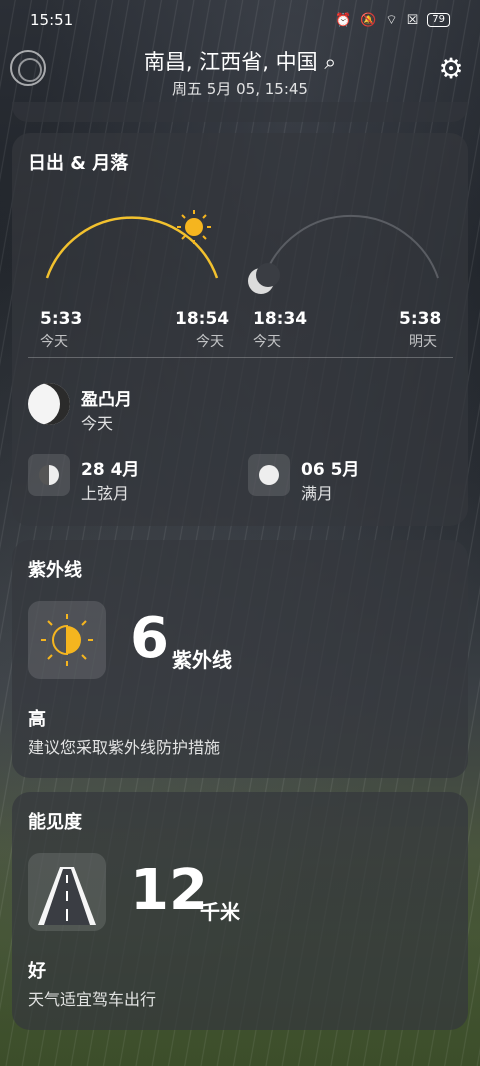  What do you see at coordinates (110, 470) in the screenshot?
I see `phase-1-date: 28 4月` at bounding box center [110, 470].